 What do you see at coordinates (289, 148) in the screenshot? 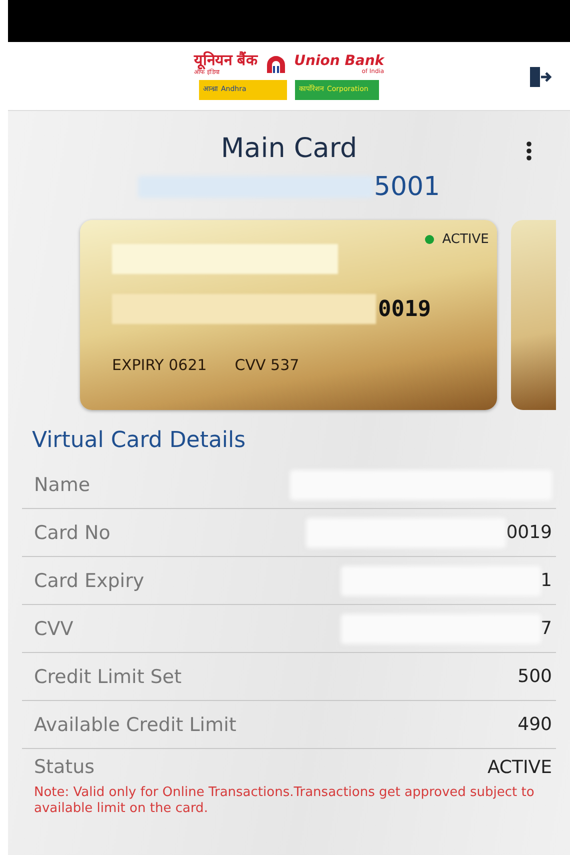
I see `page-title: Main Card` at bounding box center [289, 148].